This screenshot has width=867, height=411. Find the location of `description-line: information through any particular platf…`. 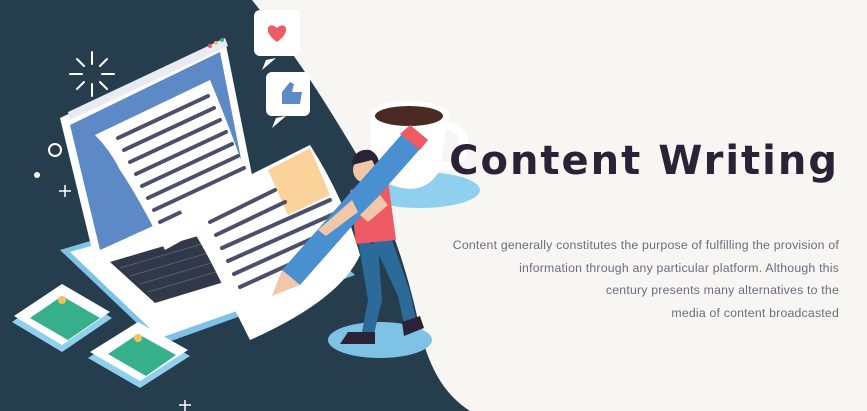

description-line: information through any particular platf… is located at coordinates (679, 267).